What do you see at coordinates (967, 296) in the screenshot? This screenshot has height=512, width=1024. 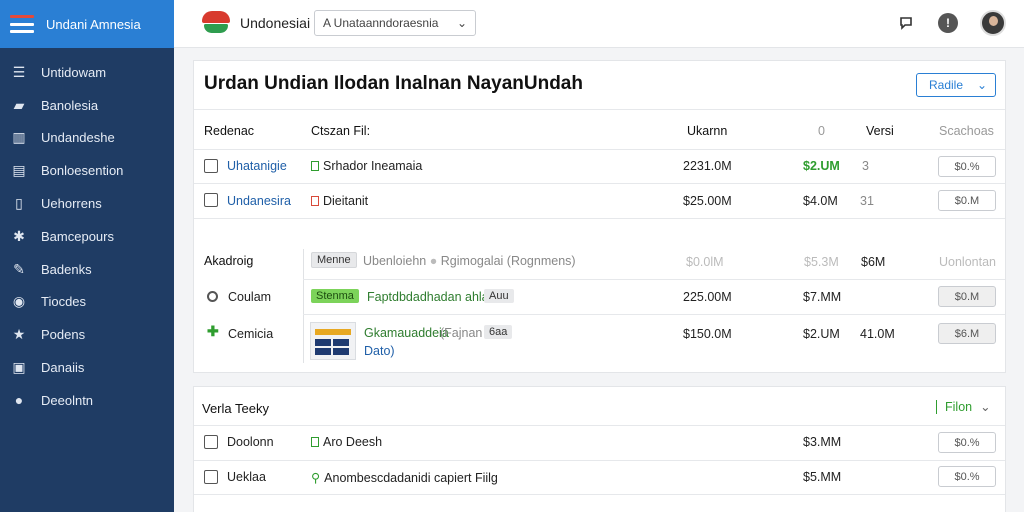 I see `group-row-action-button: $0.M` at bounding box center [967, 296].